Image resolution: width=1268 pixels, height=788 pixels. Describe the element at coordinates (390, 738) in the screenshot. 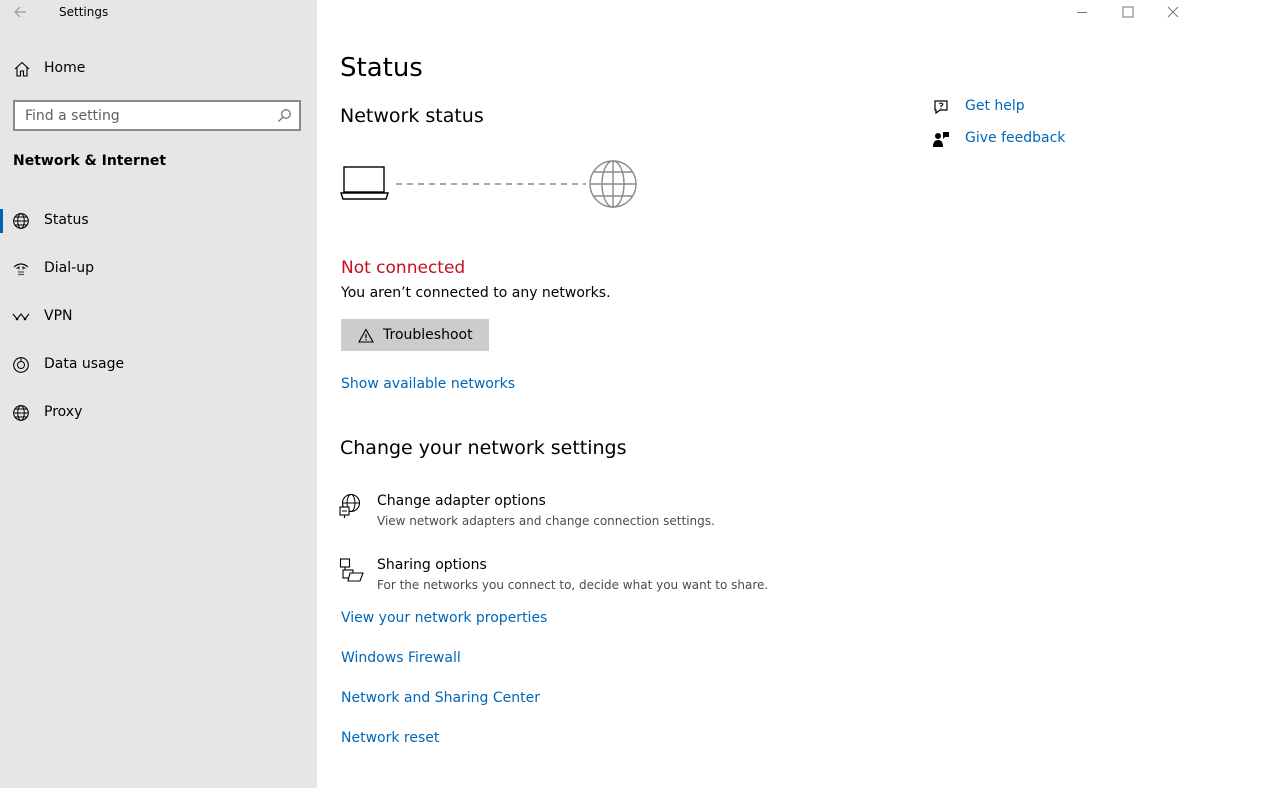

I see `network-reset-link: Network reset` at that location.